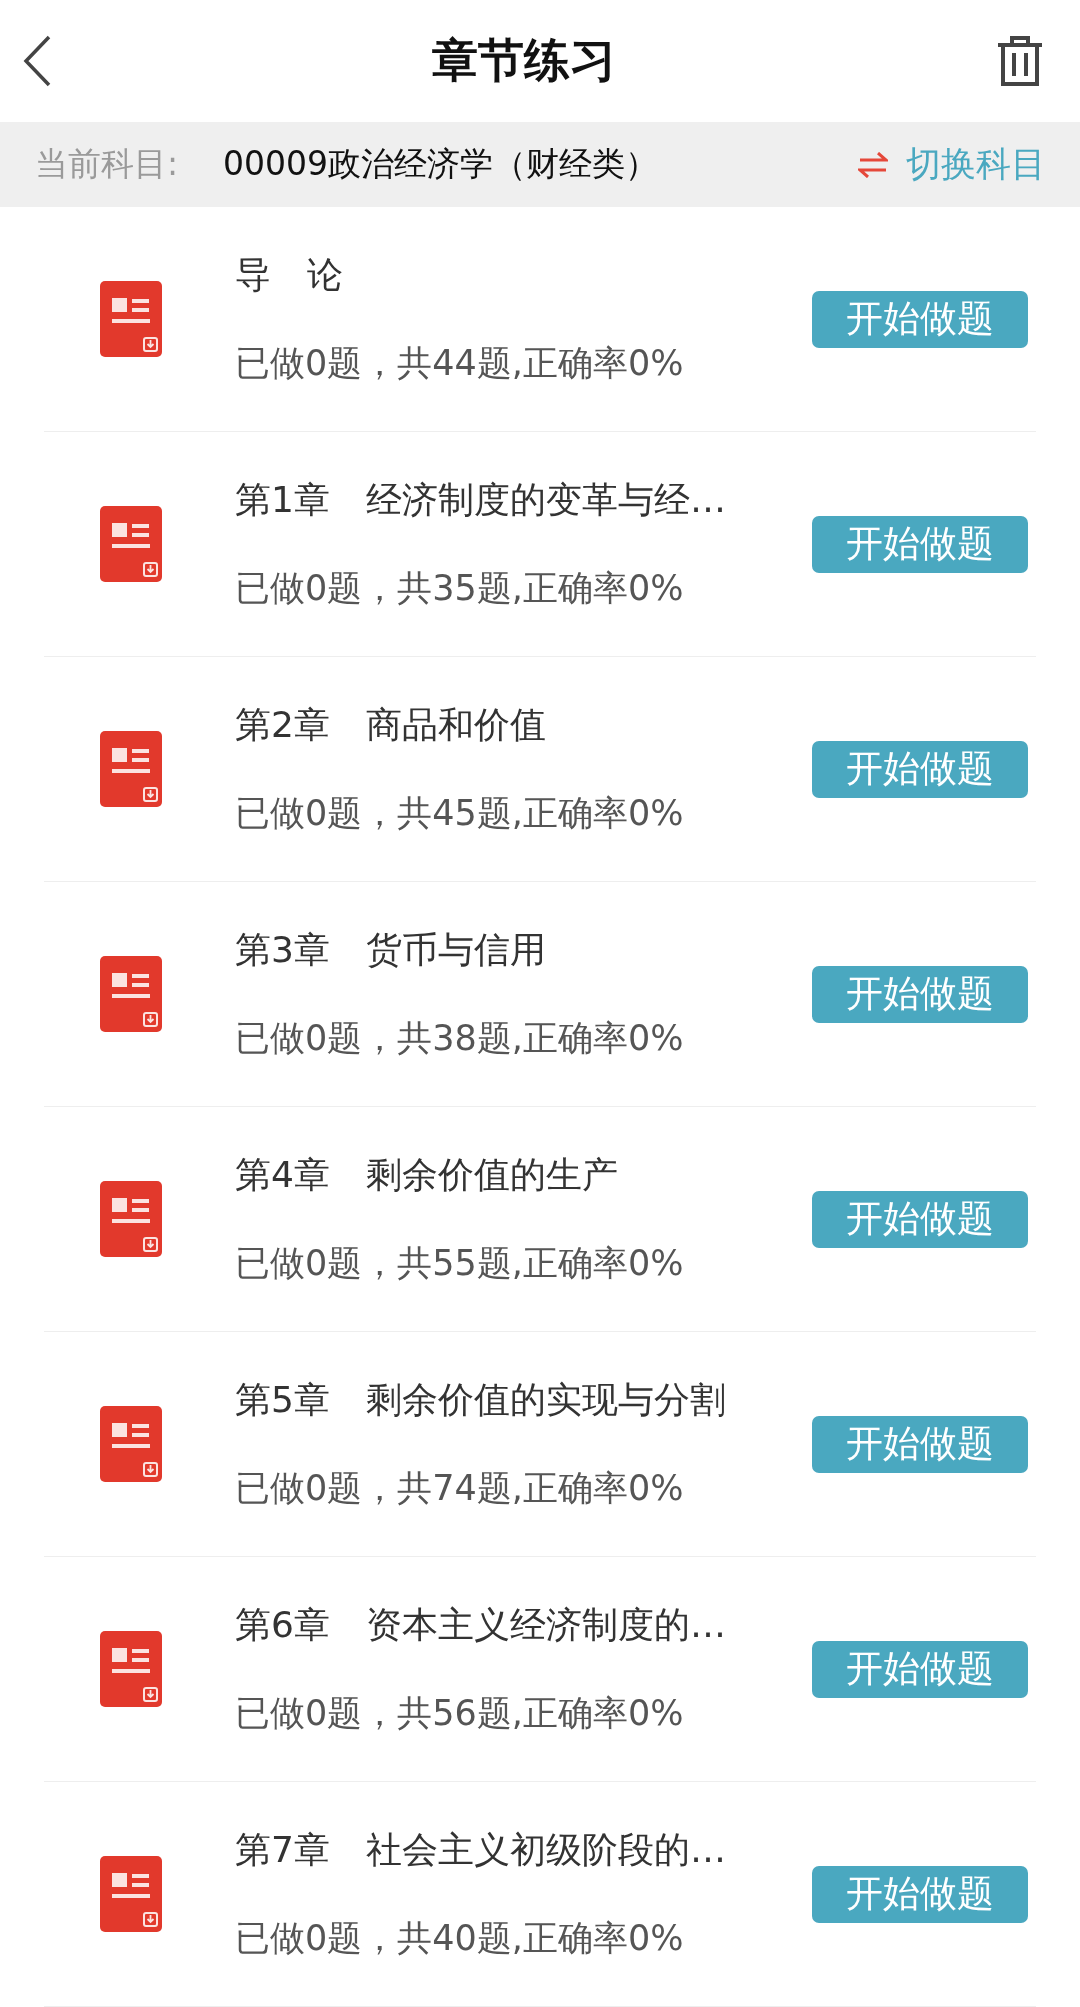 This screenshot has width=1080, height=2007. Describe the element at coordinates (107, 164) in the screenshot. I see `subject-label: 当前科目:` at that location.